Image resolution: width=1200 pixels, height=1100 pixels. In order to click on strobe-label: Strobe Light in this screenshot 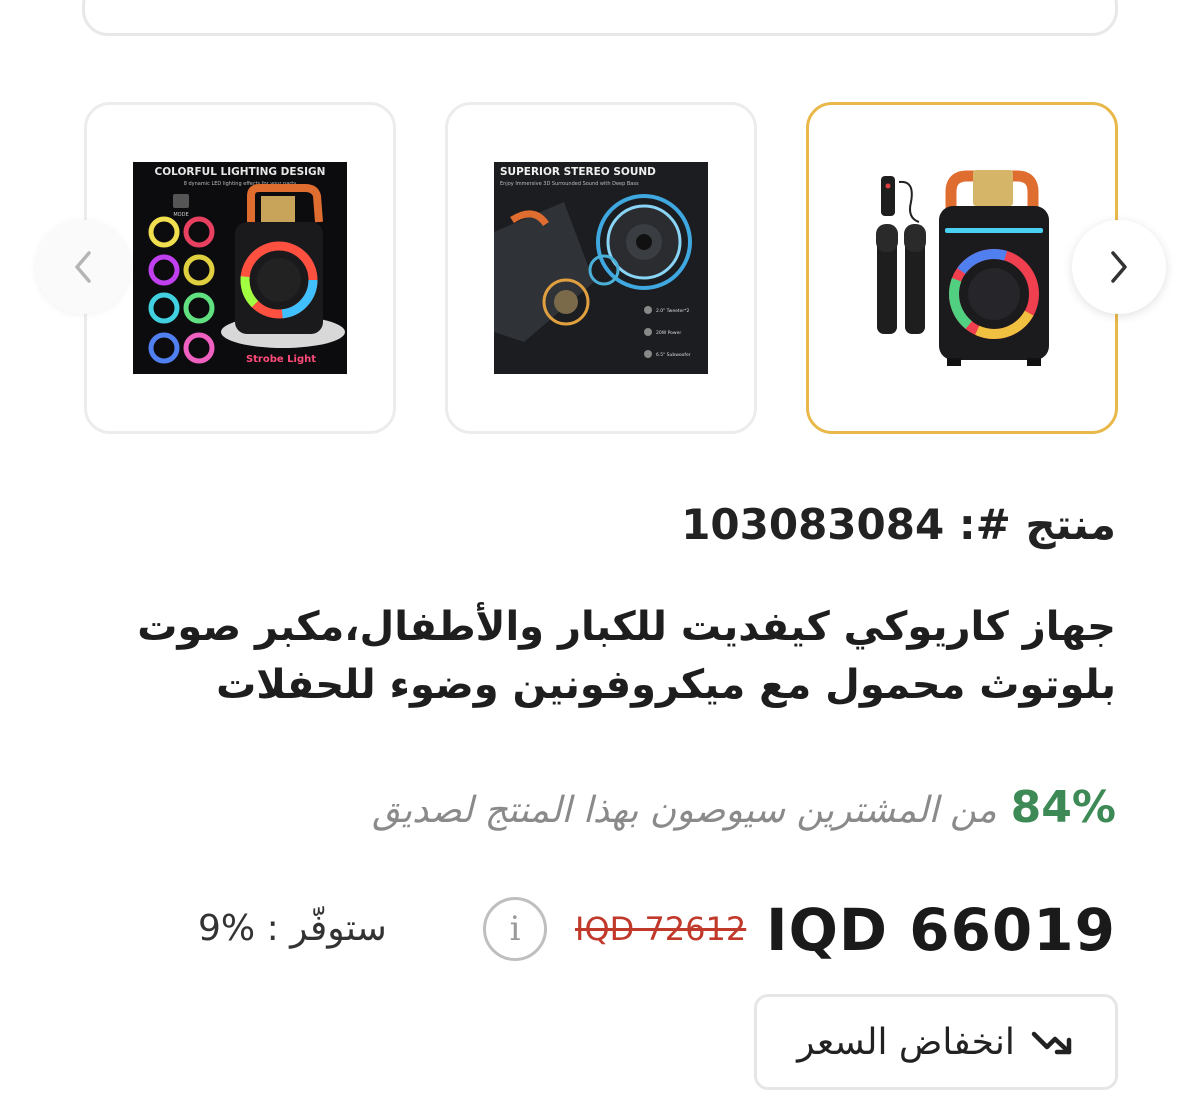, I will do `click(281, 359)`.